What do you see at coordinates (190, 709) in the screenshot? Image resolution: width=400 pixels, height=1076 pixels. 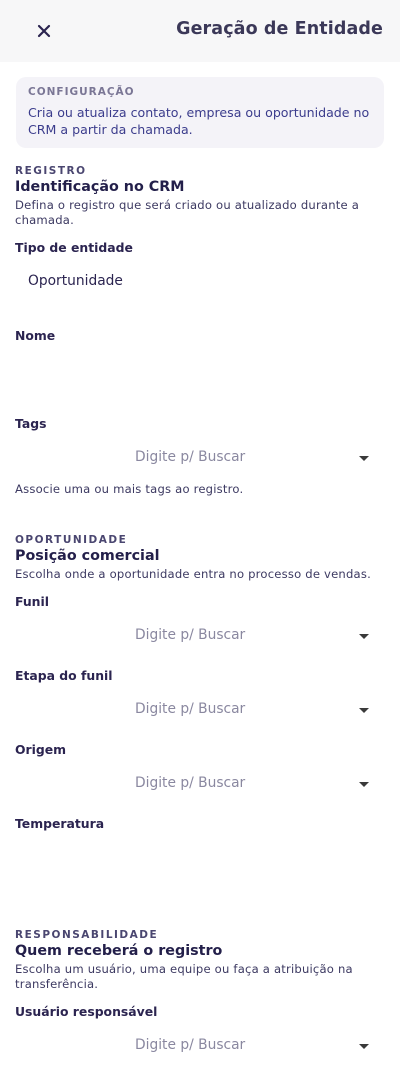 I see `etapa-placeholder: Digite p/ Buscar` at bounding box center [190, 709].